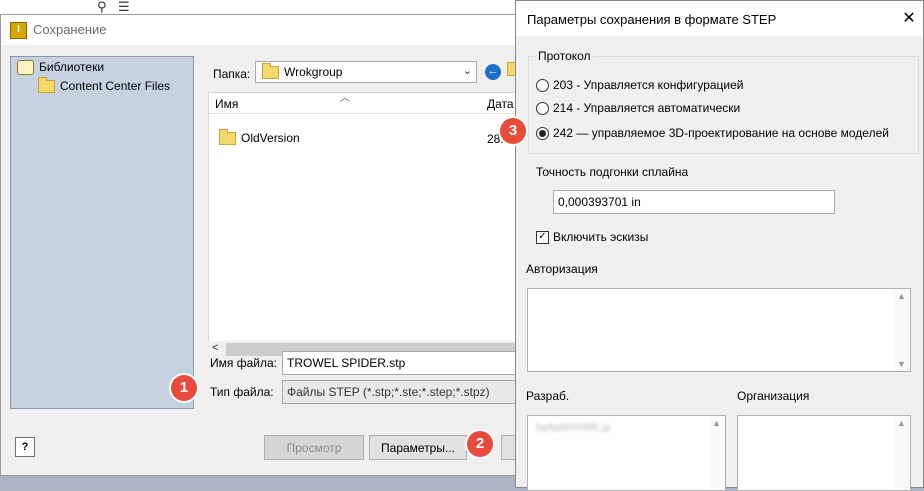 The width and height of the screenshot is (924, 491). I want to click on protocol-214-label: 214 - Управляется автоматически, so click(647, 108).